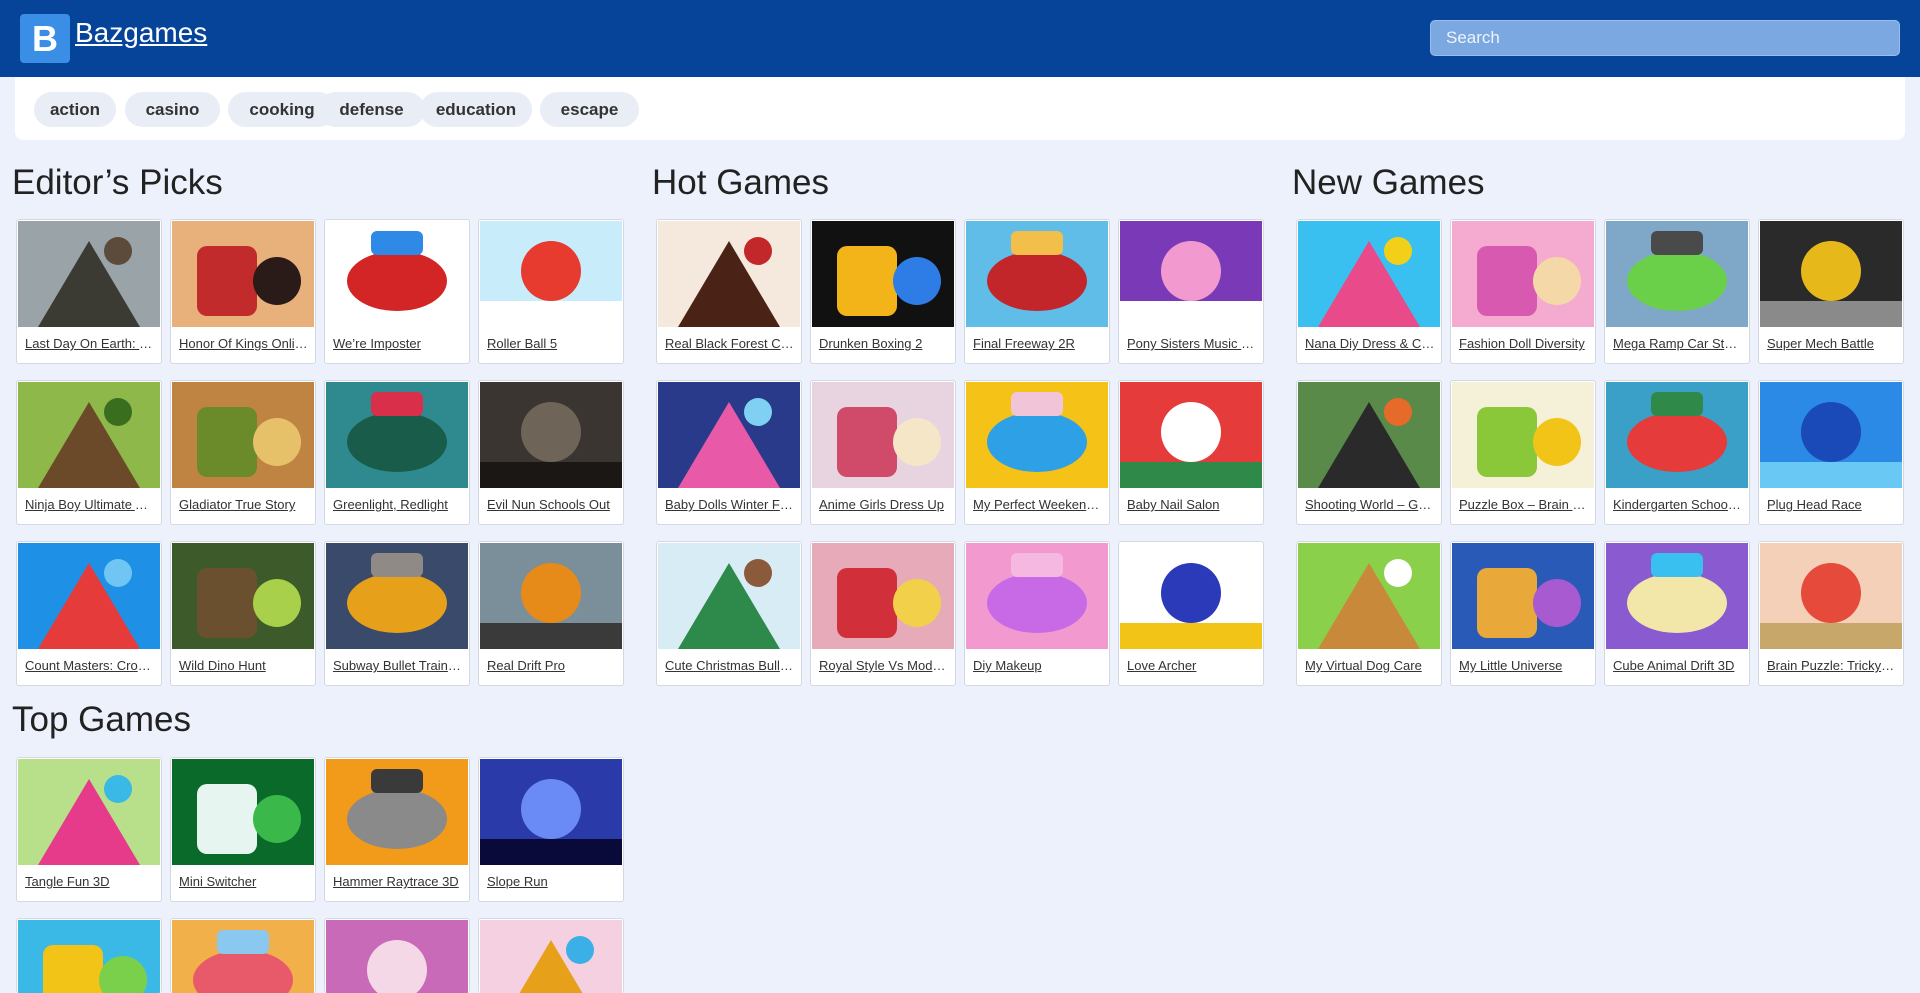 The height and width of the screenshot is (993, 1920). Describe the element at coordinates (730, 504) in the screenshot. I see `game-title-link: Baby Dolls Winter Fashion` at that location.